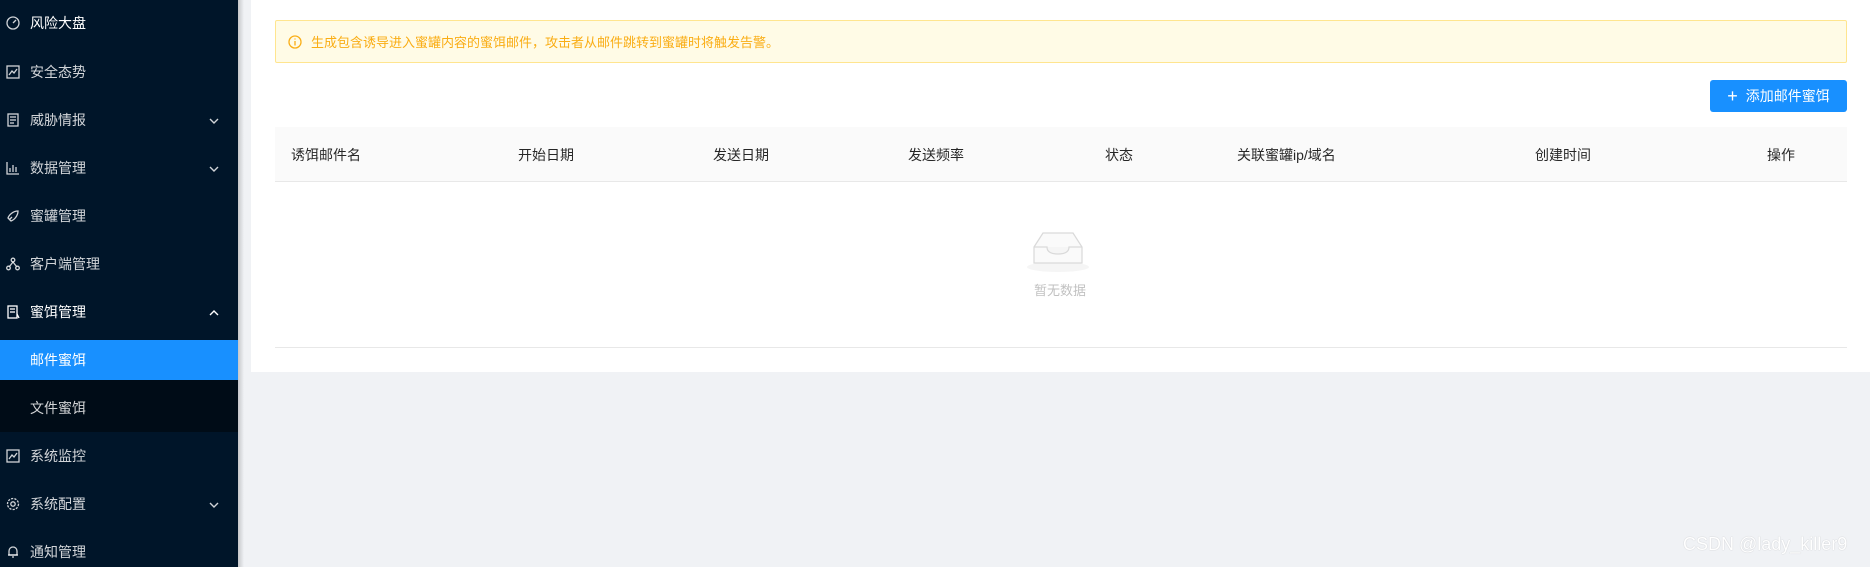  Describe the element at coordinates (546, 154) in the screenshot. I see `column-header-start-date: 开始日期` at that location.